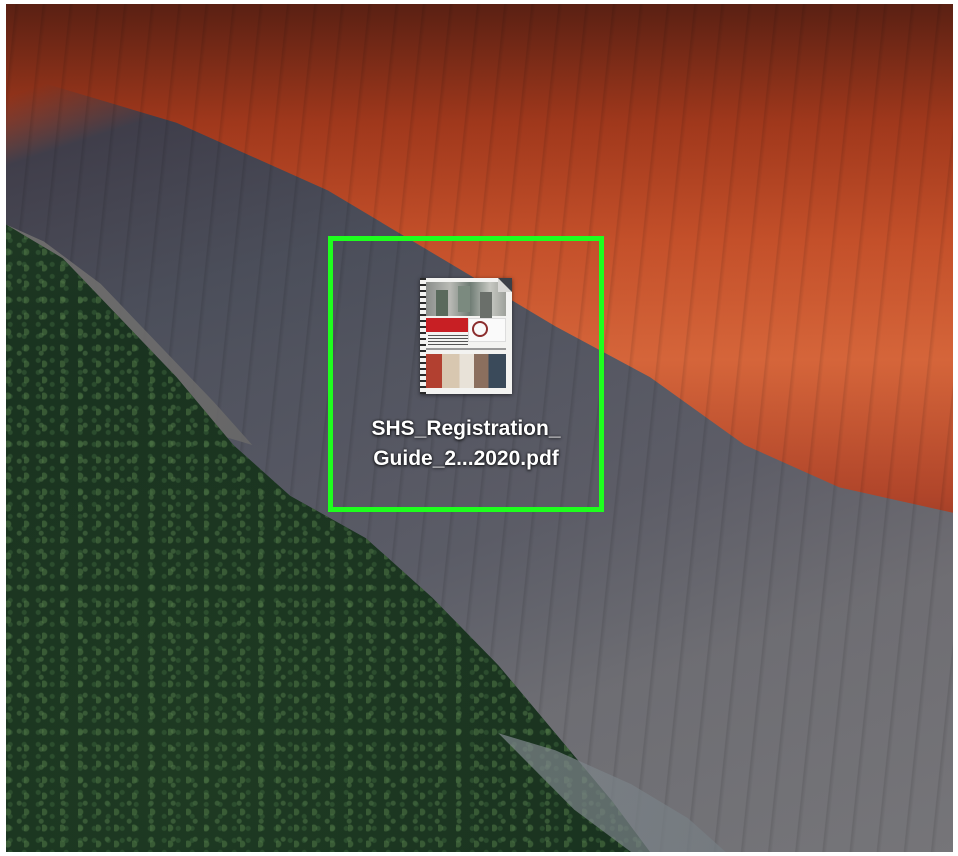 Image resolution: width=958 pixels, height=856 pixels. What do you see at coordinates (466, 349) in the screenshot?
I see `thumbnail-text-line` at bounding box center [466, 349].